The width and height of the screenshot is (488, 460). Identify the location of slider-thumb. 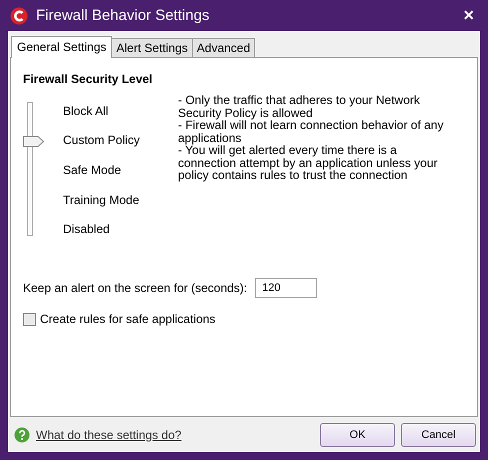
(33, 141).